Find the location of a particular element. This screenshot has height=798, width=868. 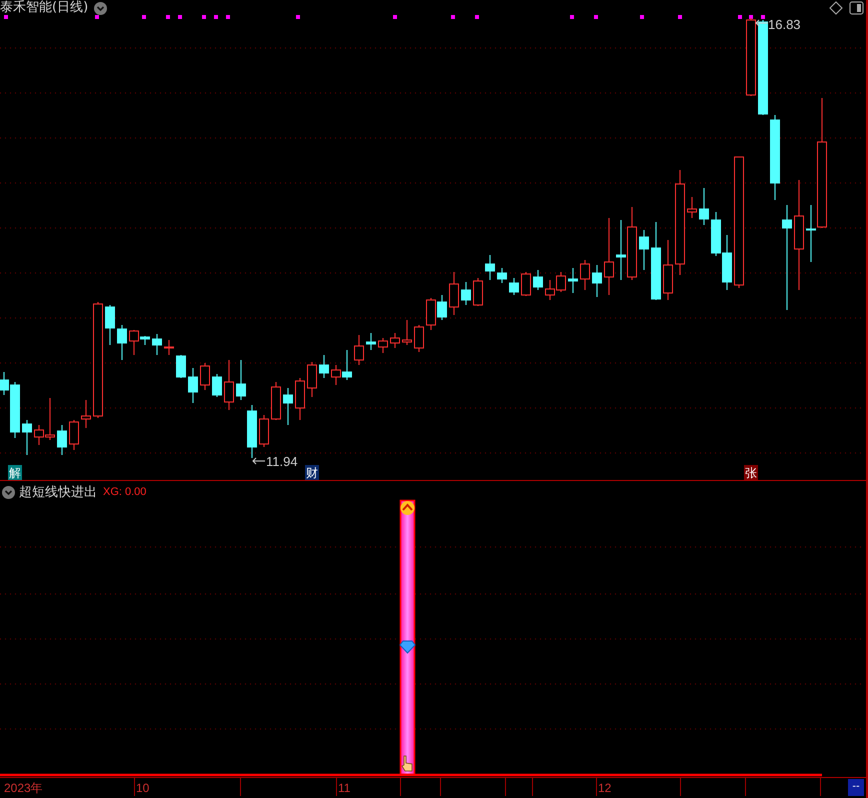

date-label: 10 is located at coordinates (143, 788).